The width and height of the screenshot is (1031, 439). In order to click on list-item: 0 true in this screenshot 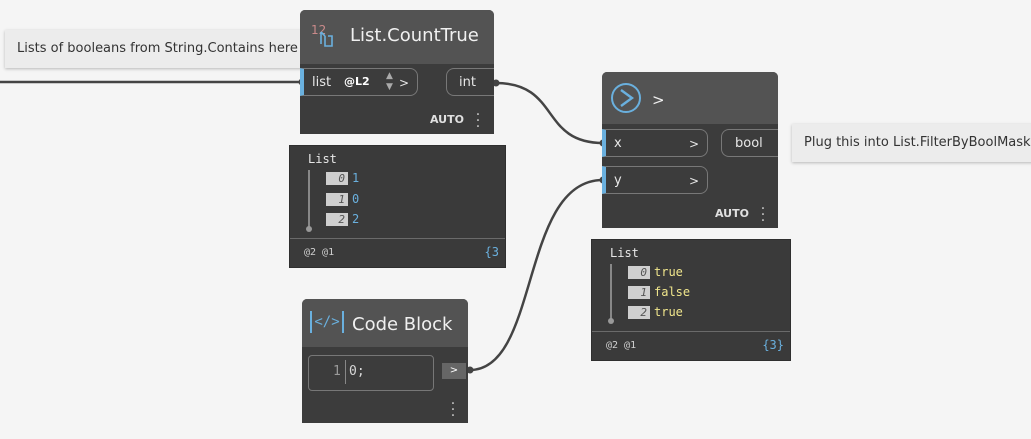, I will do `click(655, 272)`.